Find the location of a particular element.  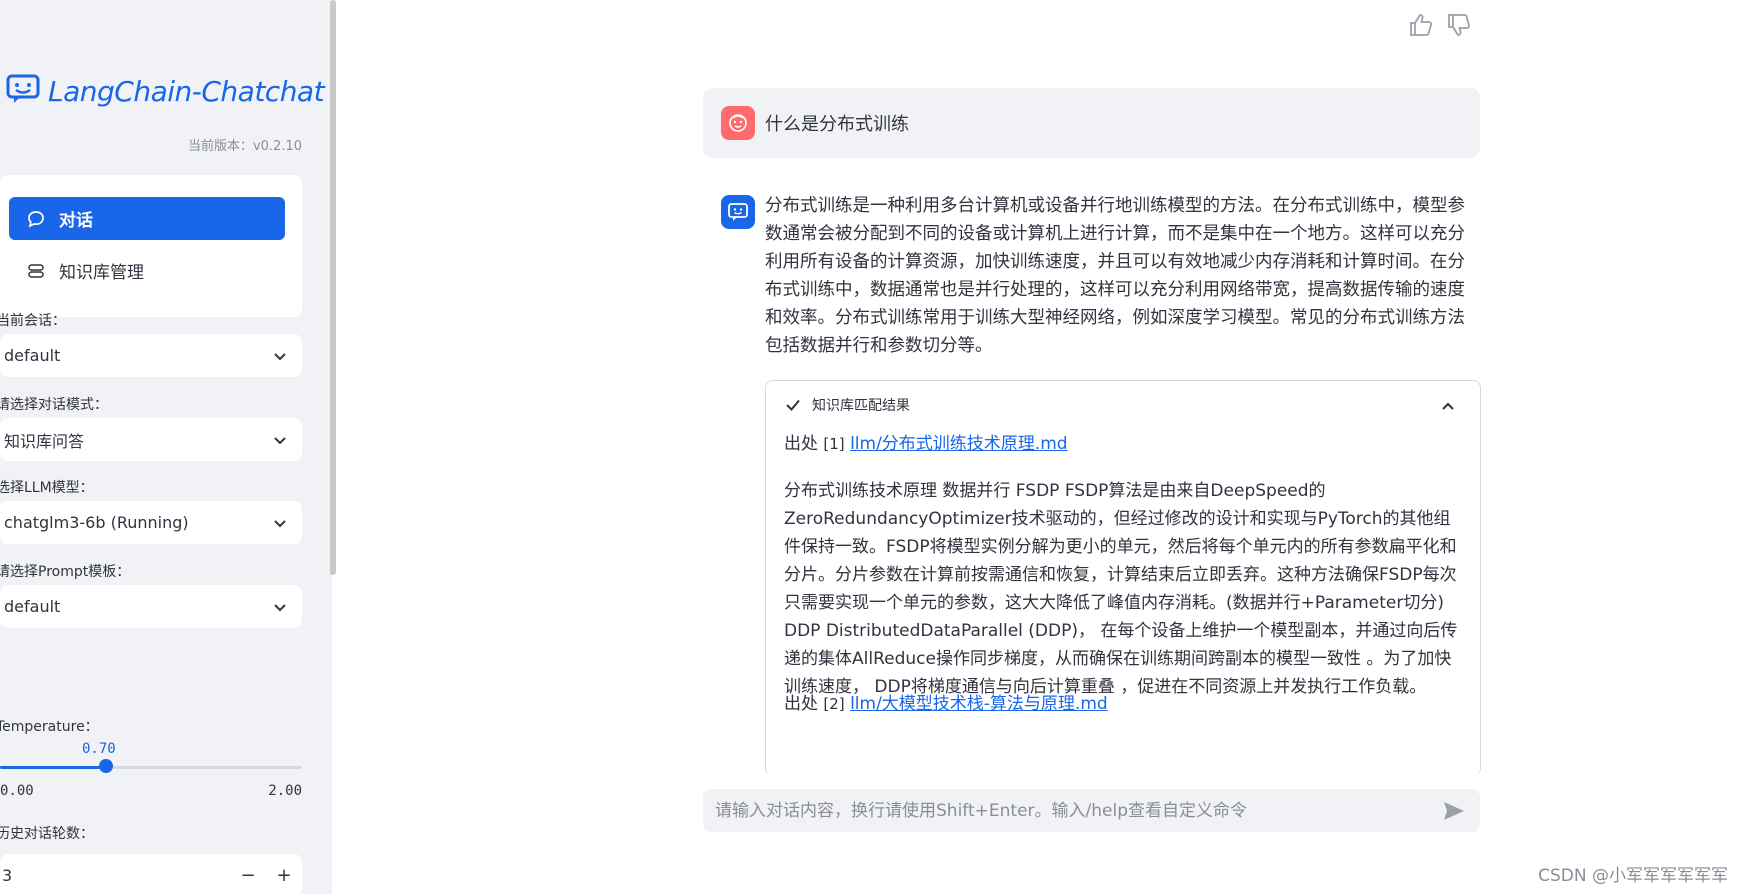

mode-value: 知识库问答 is located at coordinates (44, 441).